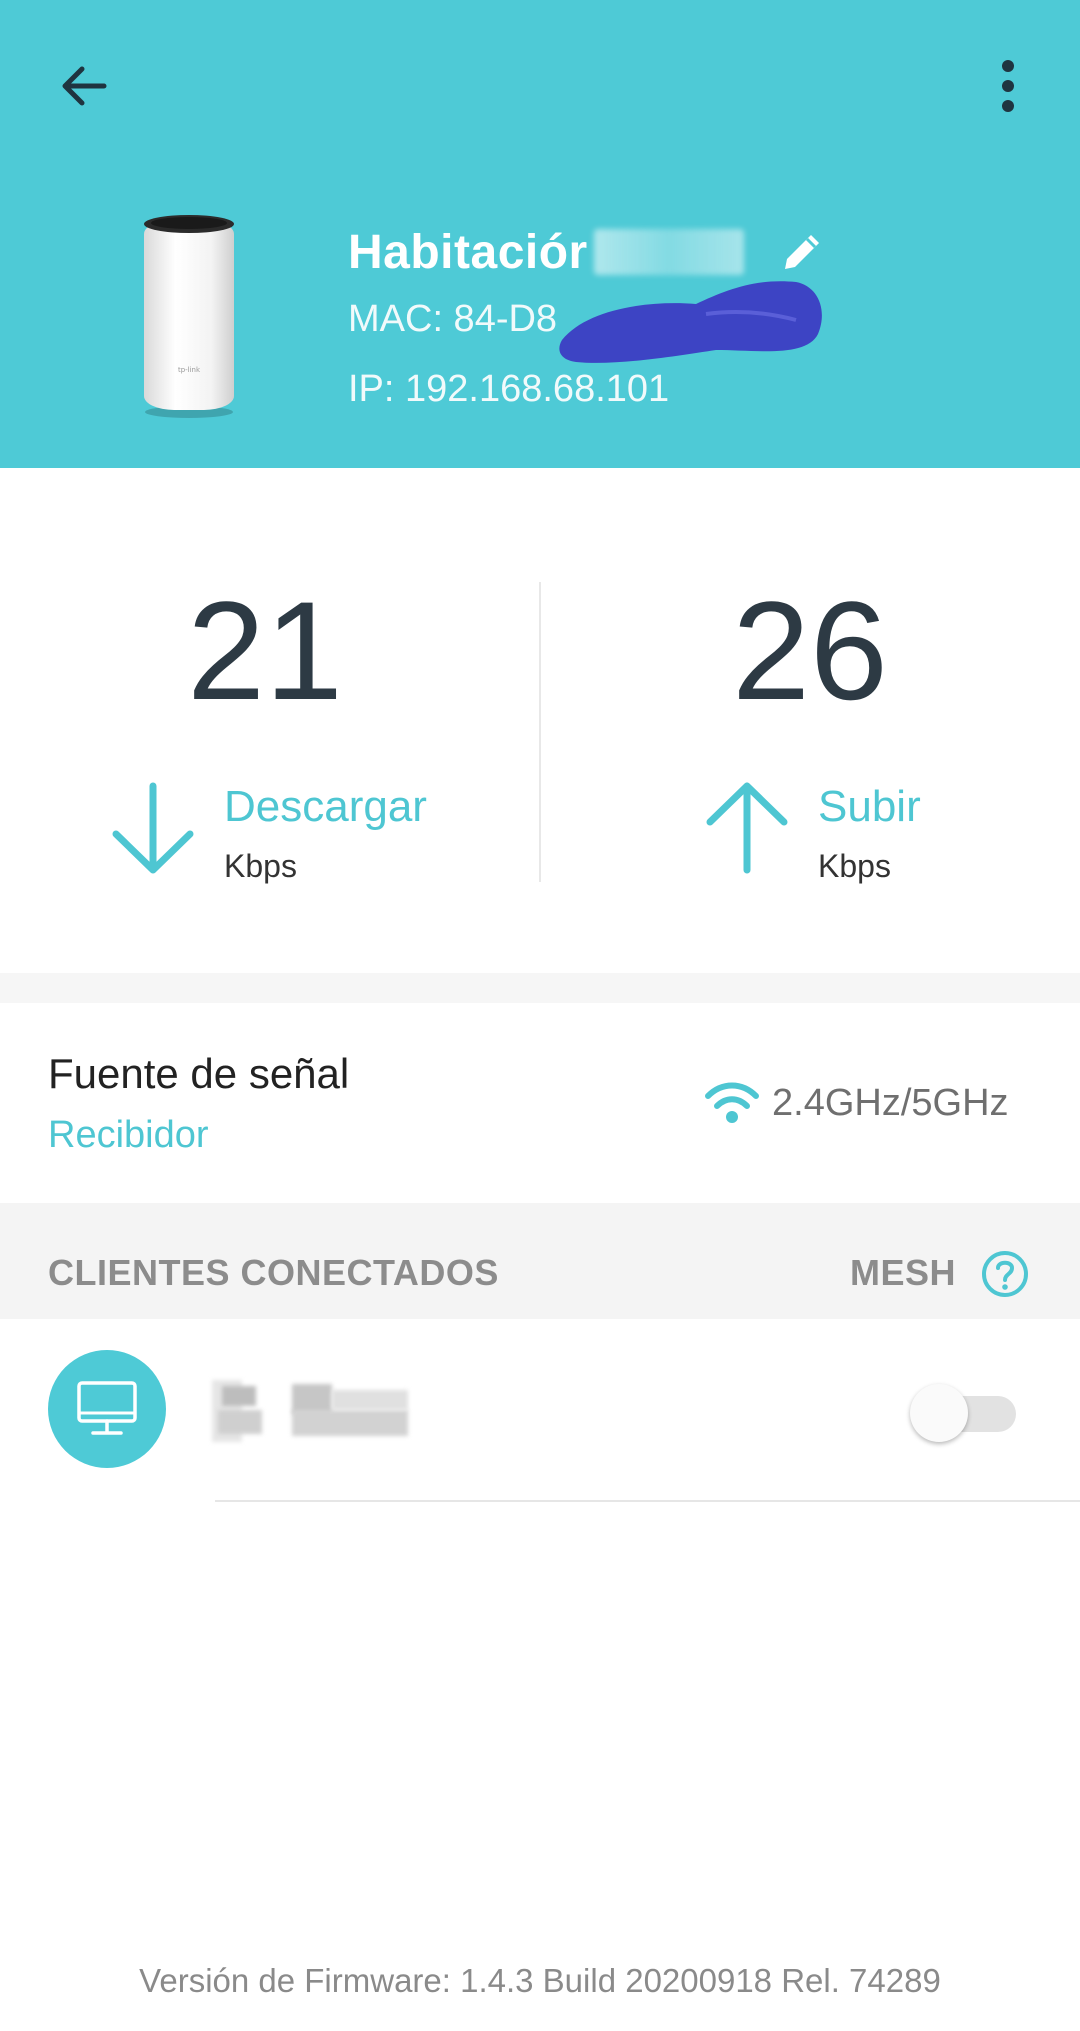 The image size is (1080, 2031). I want to click on signal-source-title: Fuente de señal, so click(199, 1073).